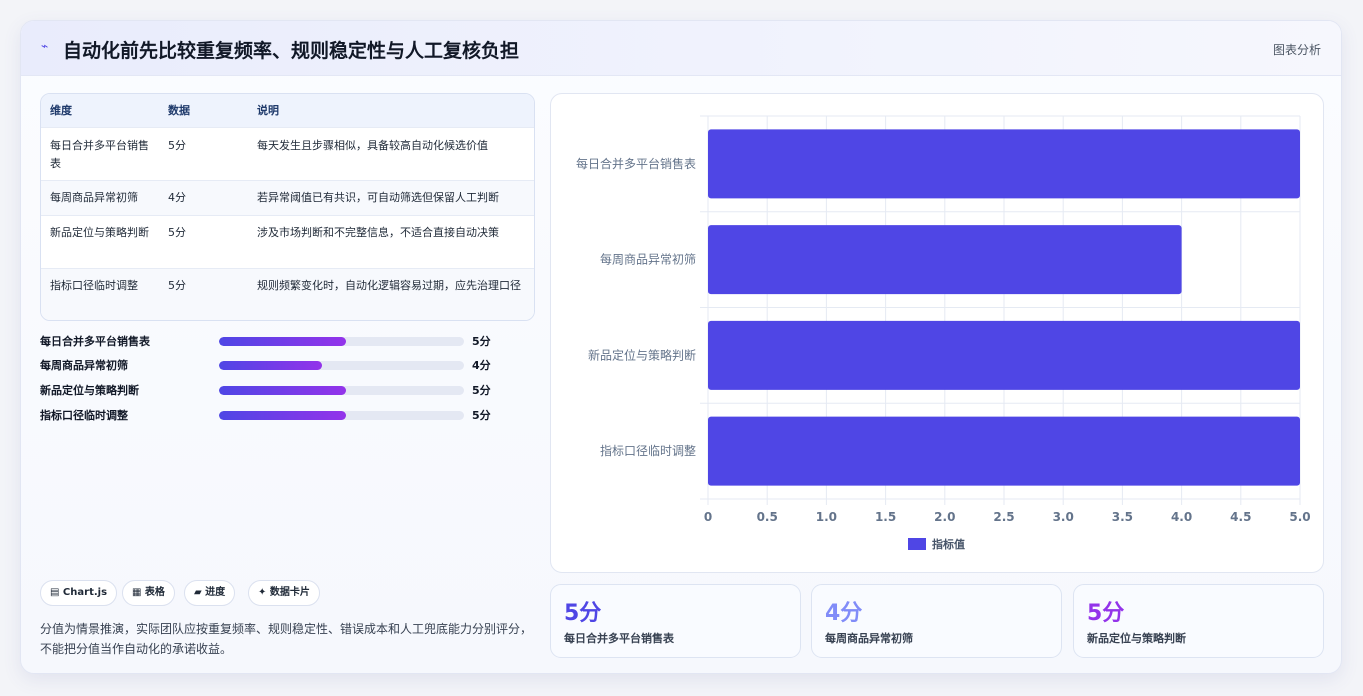 This screenshot has height=696, width=1363. Describe the element at coordinates (917, 544) in the screenshot. I see `legend-swatch` at that location.